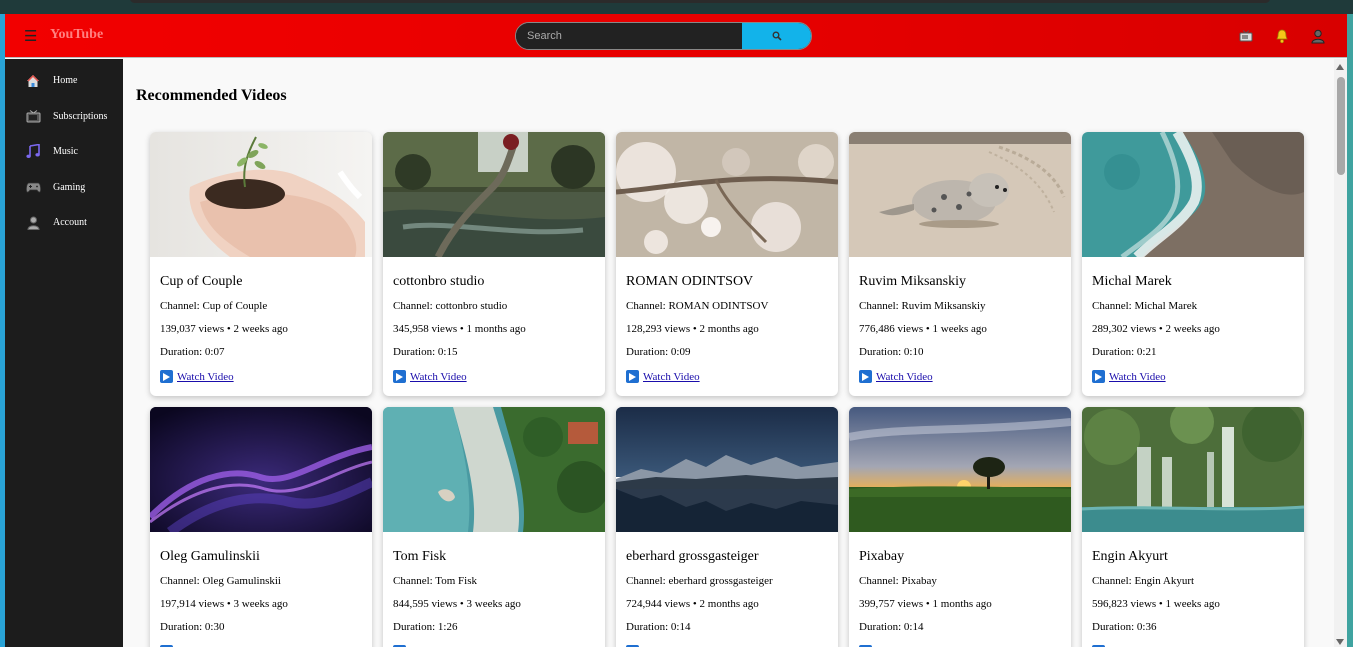 This screenshot has height=647, width=1353. Describe the element at coordinates (629, 36) in the screenshot. I see `search-input` at that location.